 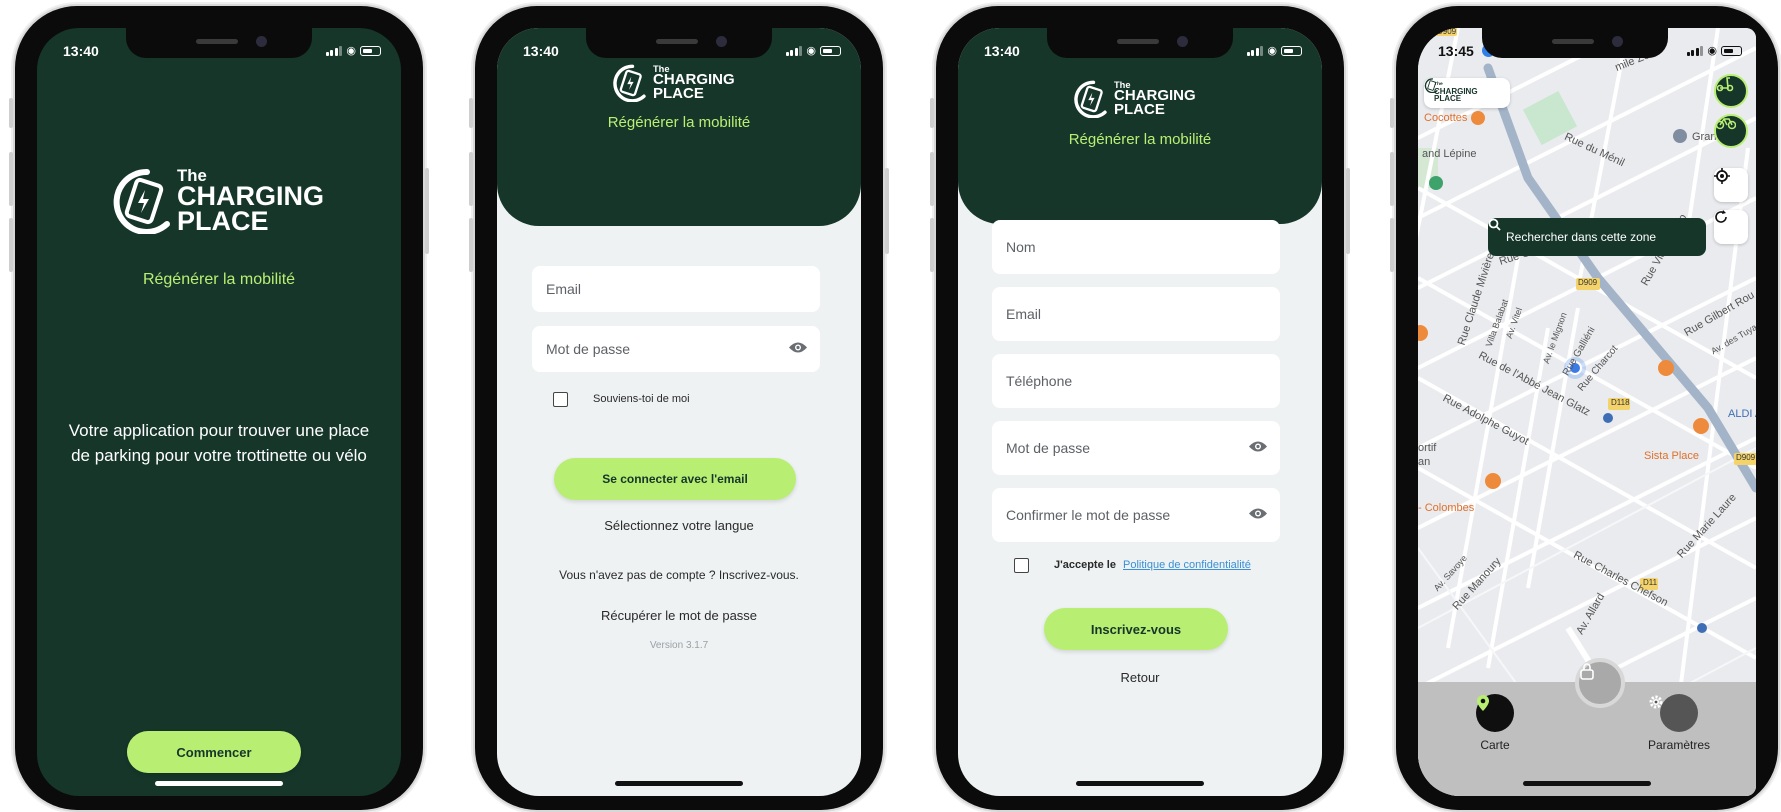 I want to click on lock-icon, so click(x=1587, y=671).